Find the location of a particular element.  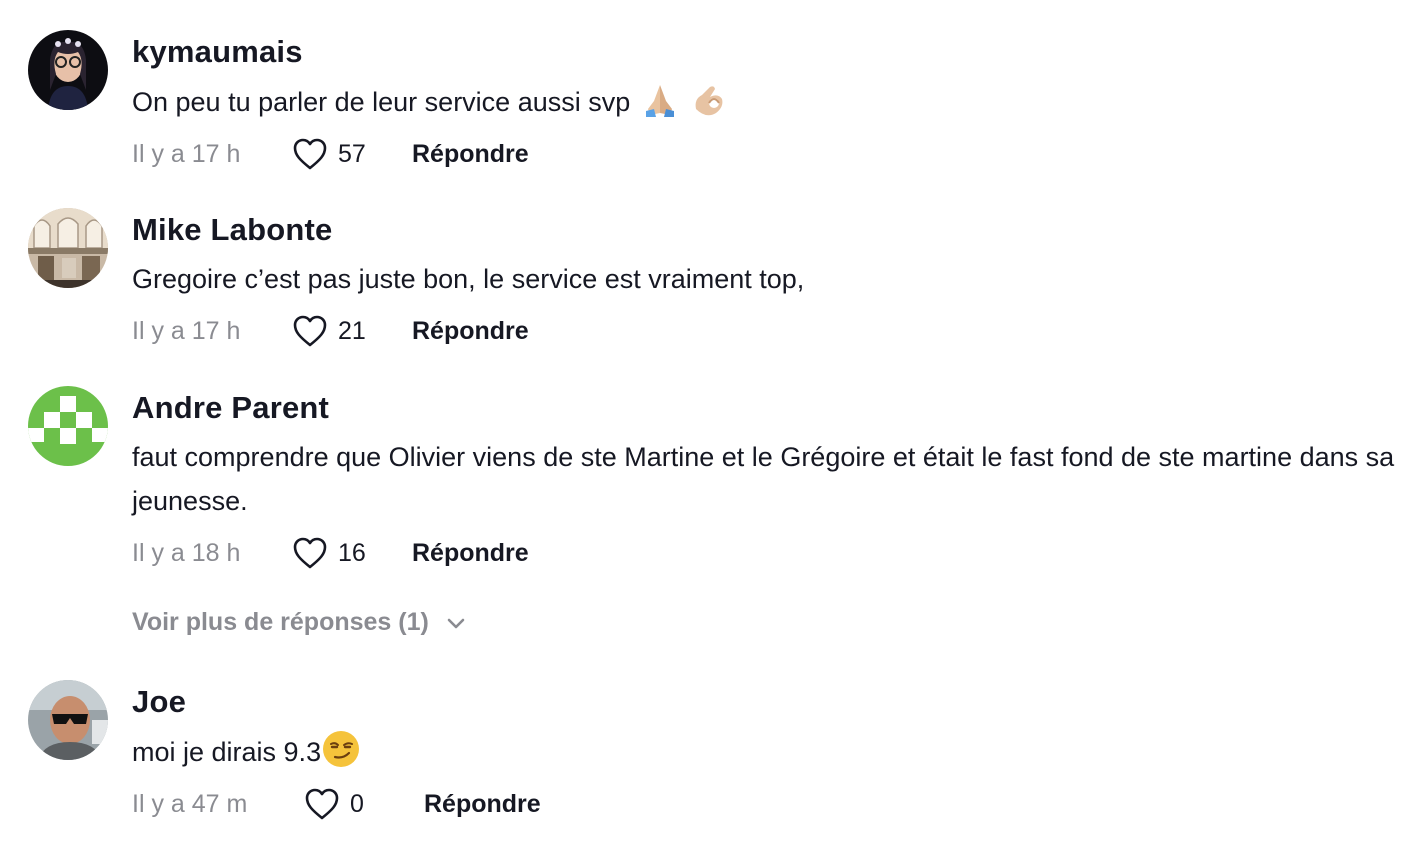

like-button: 16 is located at coordinates (339, 553).